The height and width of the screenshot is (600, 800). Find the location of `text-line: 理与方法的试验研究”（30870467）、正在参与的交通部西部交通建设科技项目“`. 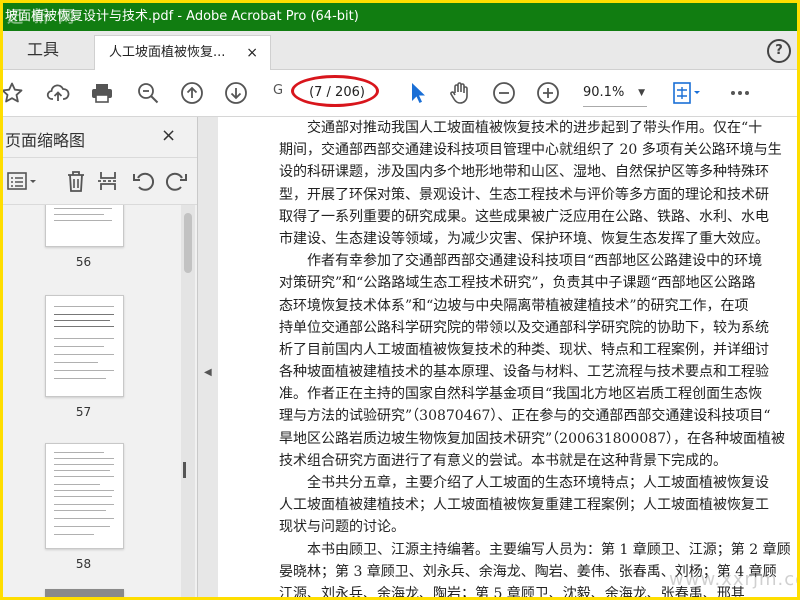

text-line: 理与方法的试验研究”（30870467）、正在参与的交通部西部交通建设科技项目“ is located at coordinates (525, 416).